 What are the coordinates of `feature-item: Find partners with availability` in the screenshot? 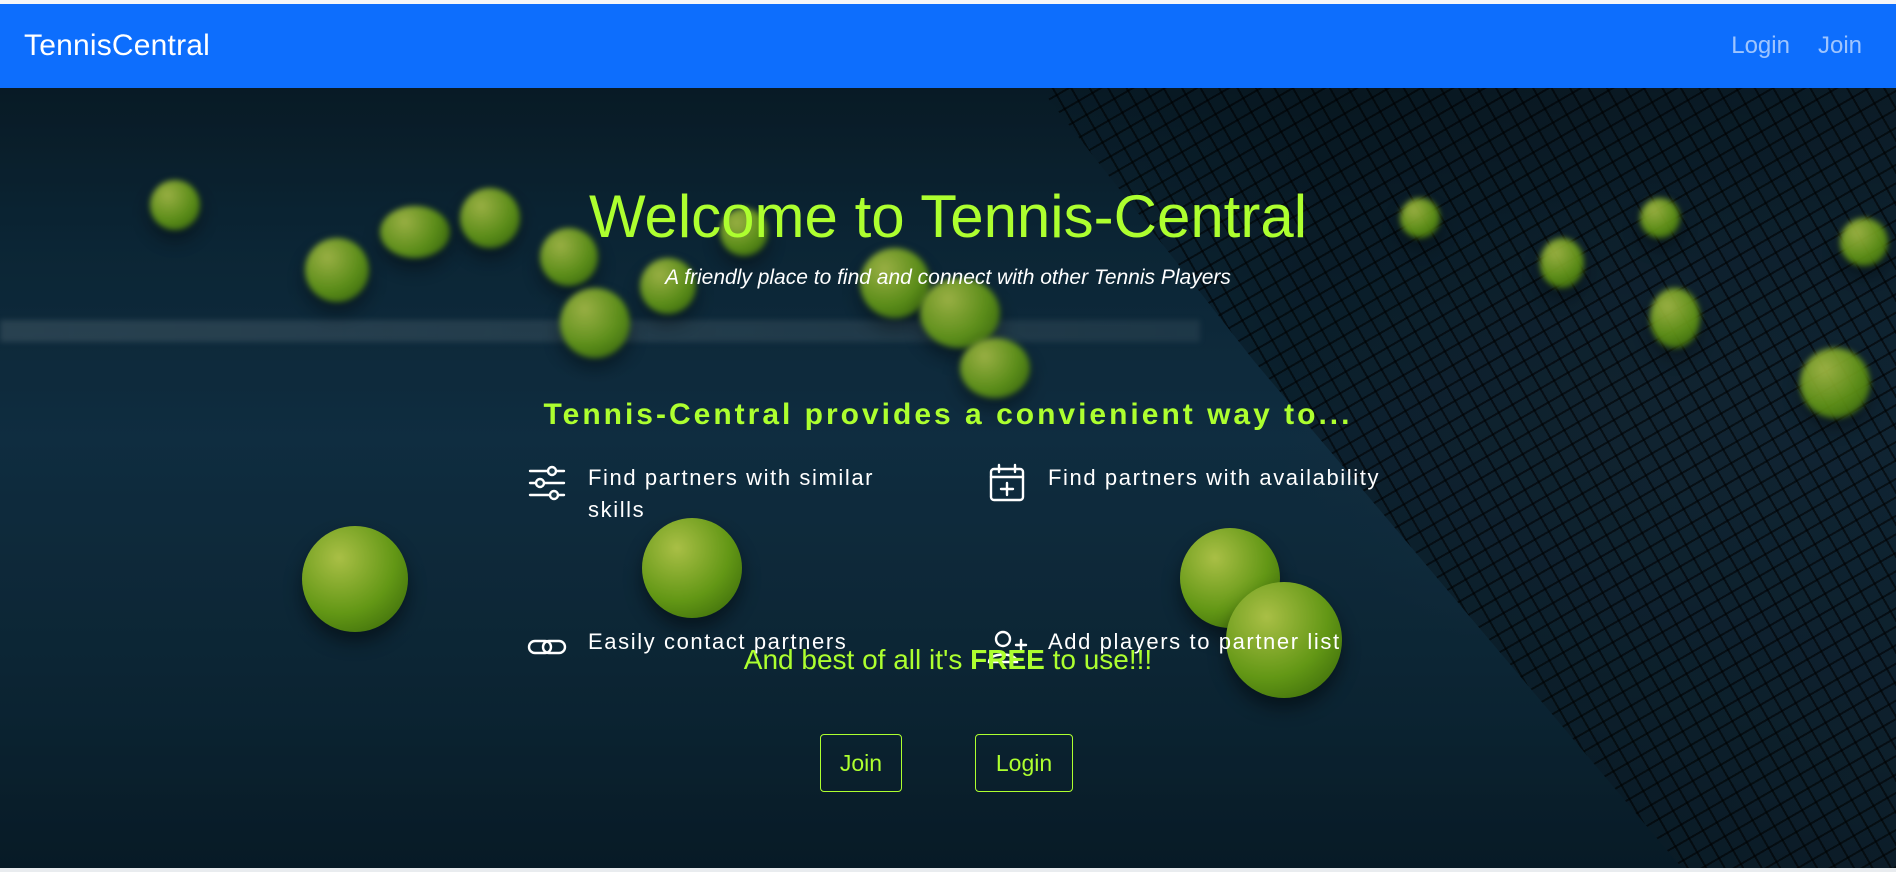 It's located at (1206, 483).